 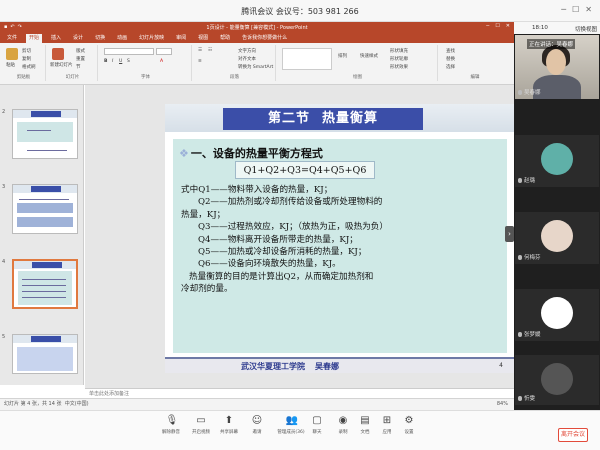 I want to click on text-line: Q4——物料离开设备所带走的热量，KJ；, so click(x=278, y=239).